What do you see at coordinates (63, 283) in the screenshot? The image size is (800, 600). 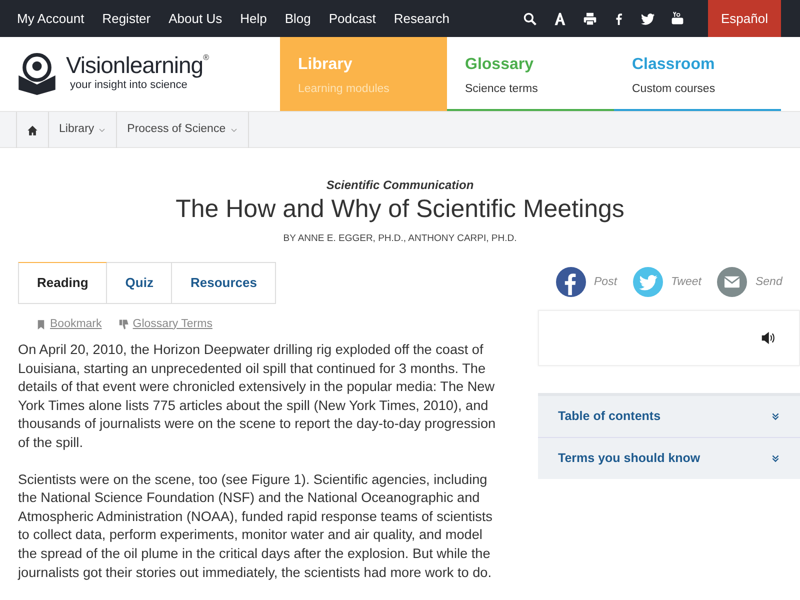 I see `tab: Reading` at bounding box center [63, 283].